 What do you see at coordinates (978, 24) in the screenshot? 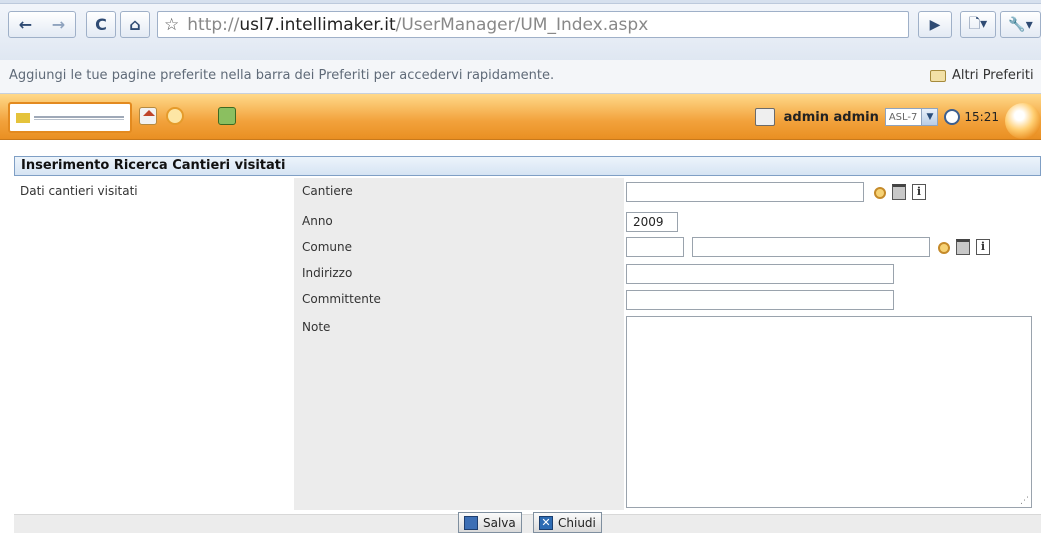
I see `page-menu-icon: 🗋▾` at bounding box center [978, 24].